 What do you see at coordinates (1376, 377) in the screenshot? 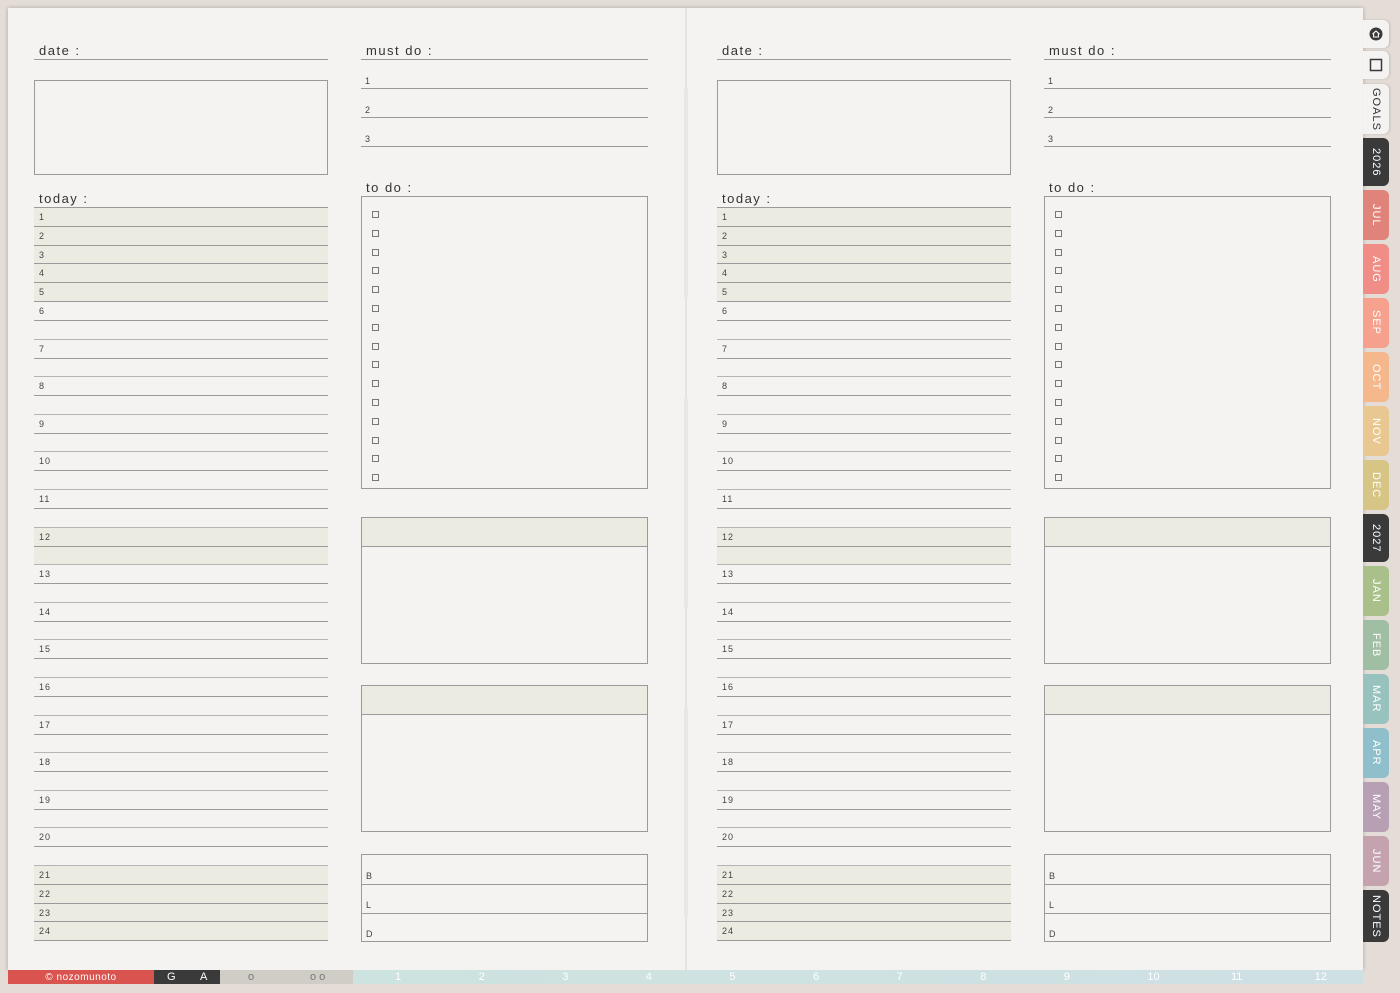
I see `tab-oct: OCT` at bounding box center [1376, 377].